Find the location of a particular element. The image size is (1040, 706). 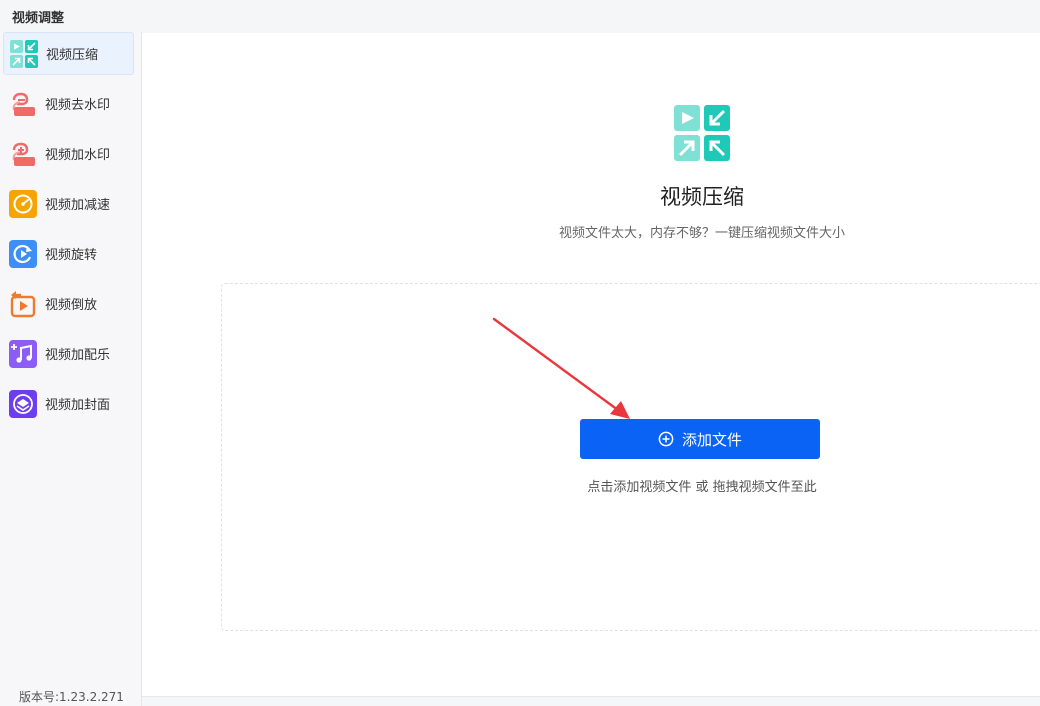

page-title: 视频压缩 is located at coordinates (702, 197).